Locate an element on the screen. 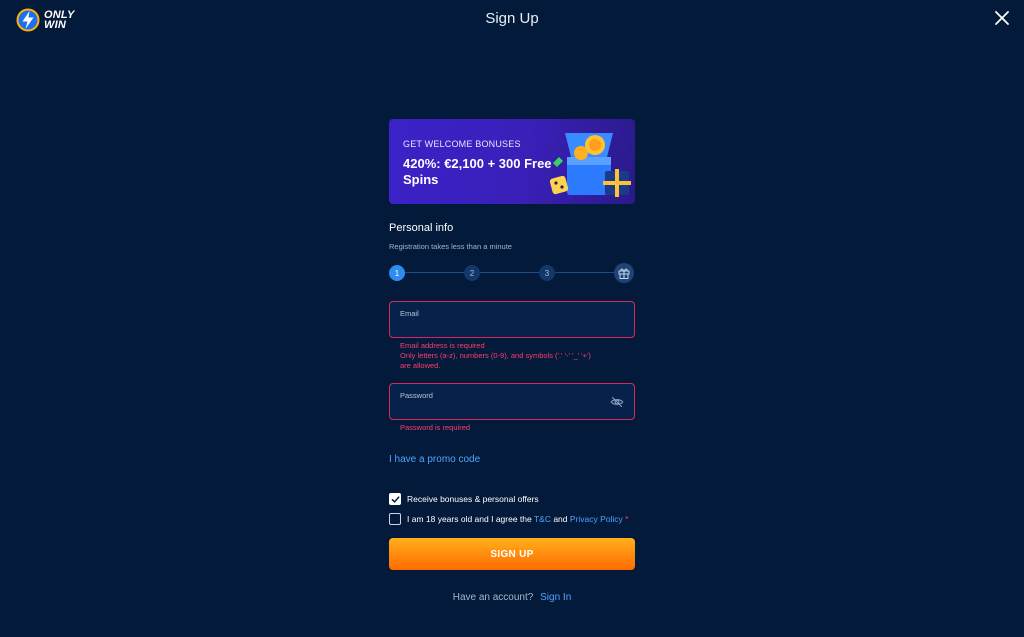 This screenshot has height=637, width=1024. required-asterisk: * is located at coordinates (625, 519).